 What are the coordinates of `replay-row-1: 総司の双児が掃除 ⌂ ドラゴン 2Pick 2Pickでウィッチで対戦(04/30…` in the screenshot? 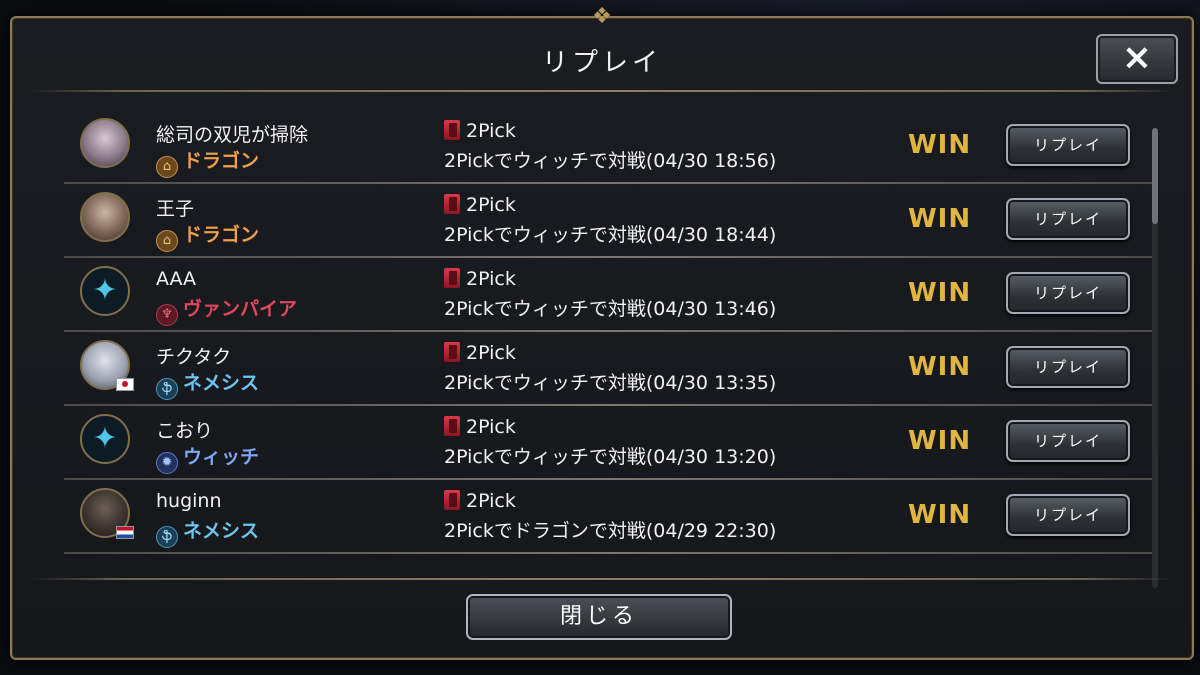 It's located at (611, 147).